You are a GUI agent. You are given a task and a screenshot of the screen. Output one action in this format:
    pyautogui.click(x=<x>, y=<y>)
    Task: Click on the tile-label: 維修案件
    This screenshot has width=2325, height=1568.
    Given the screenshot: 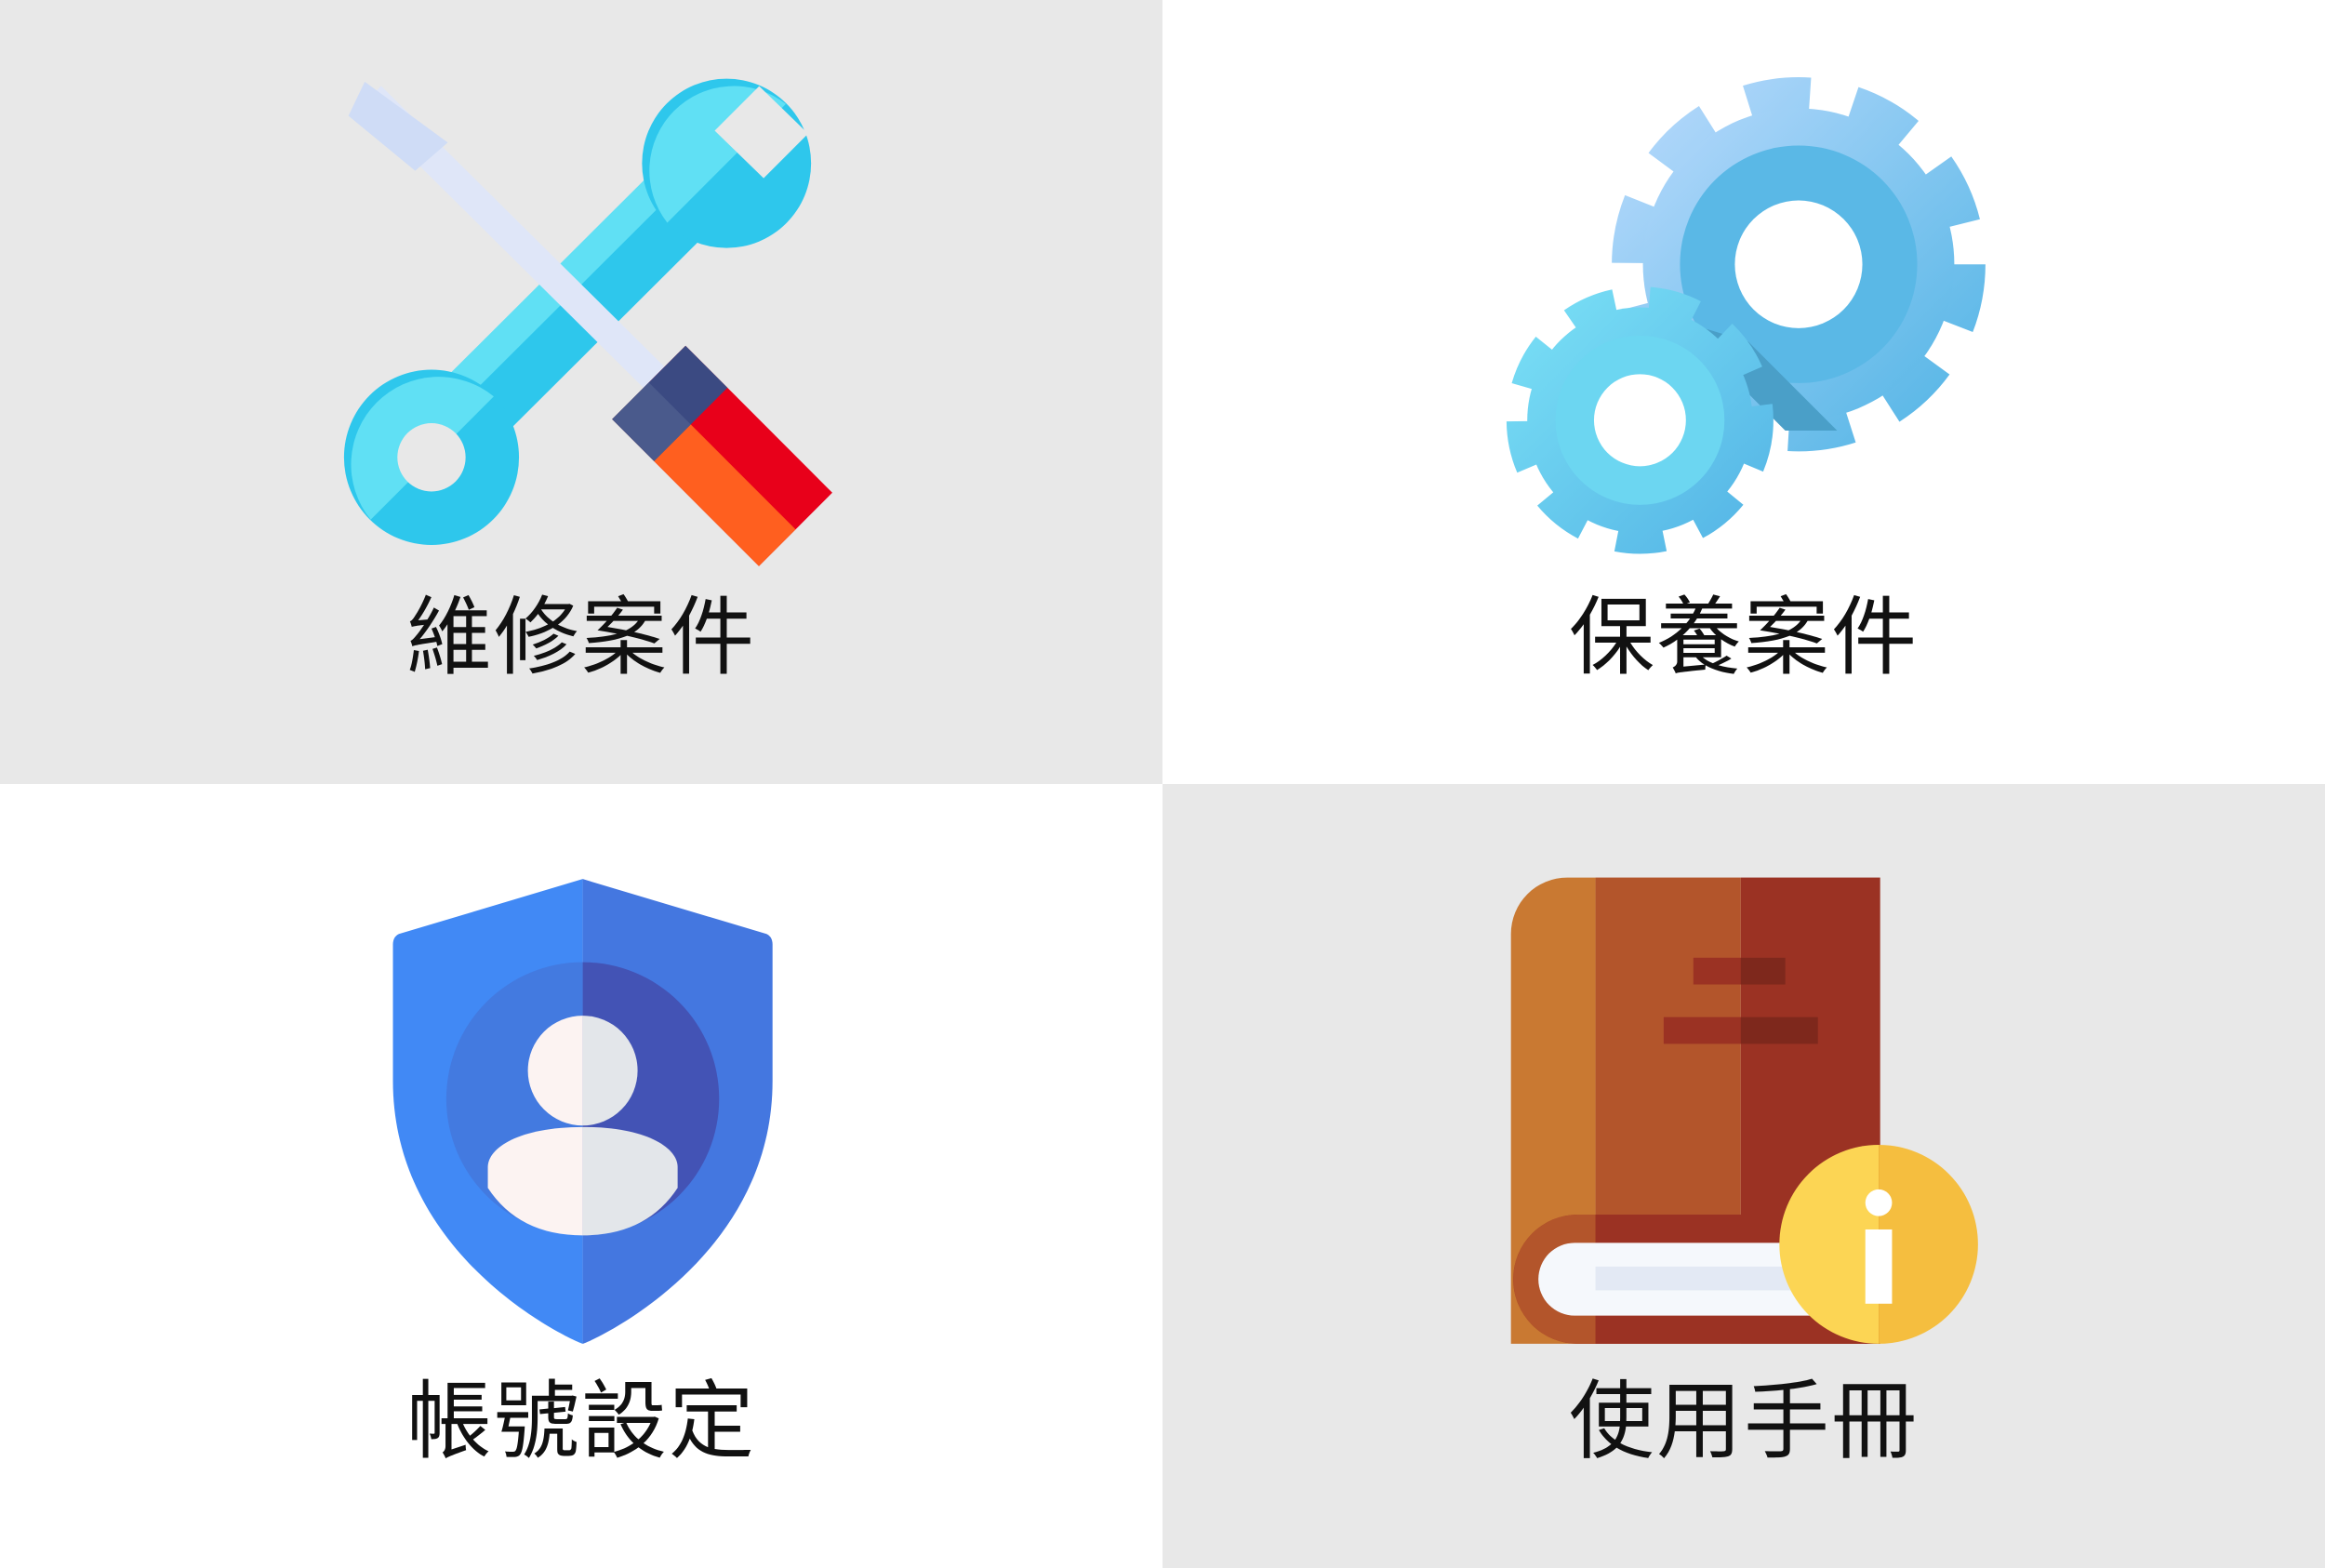 What is the action you would take?
    pyautogui.click(x=580, y=637)
    